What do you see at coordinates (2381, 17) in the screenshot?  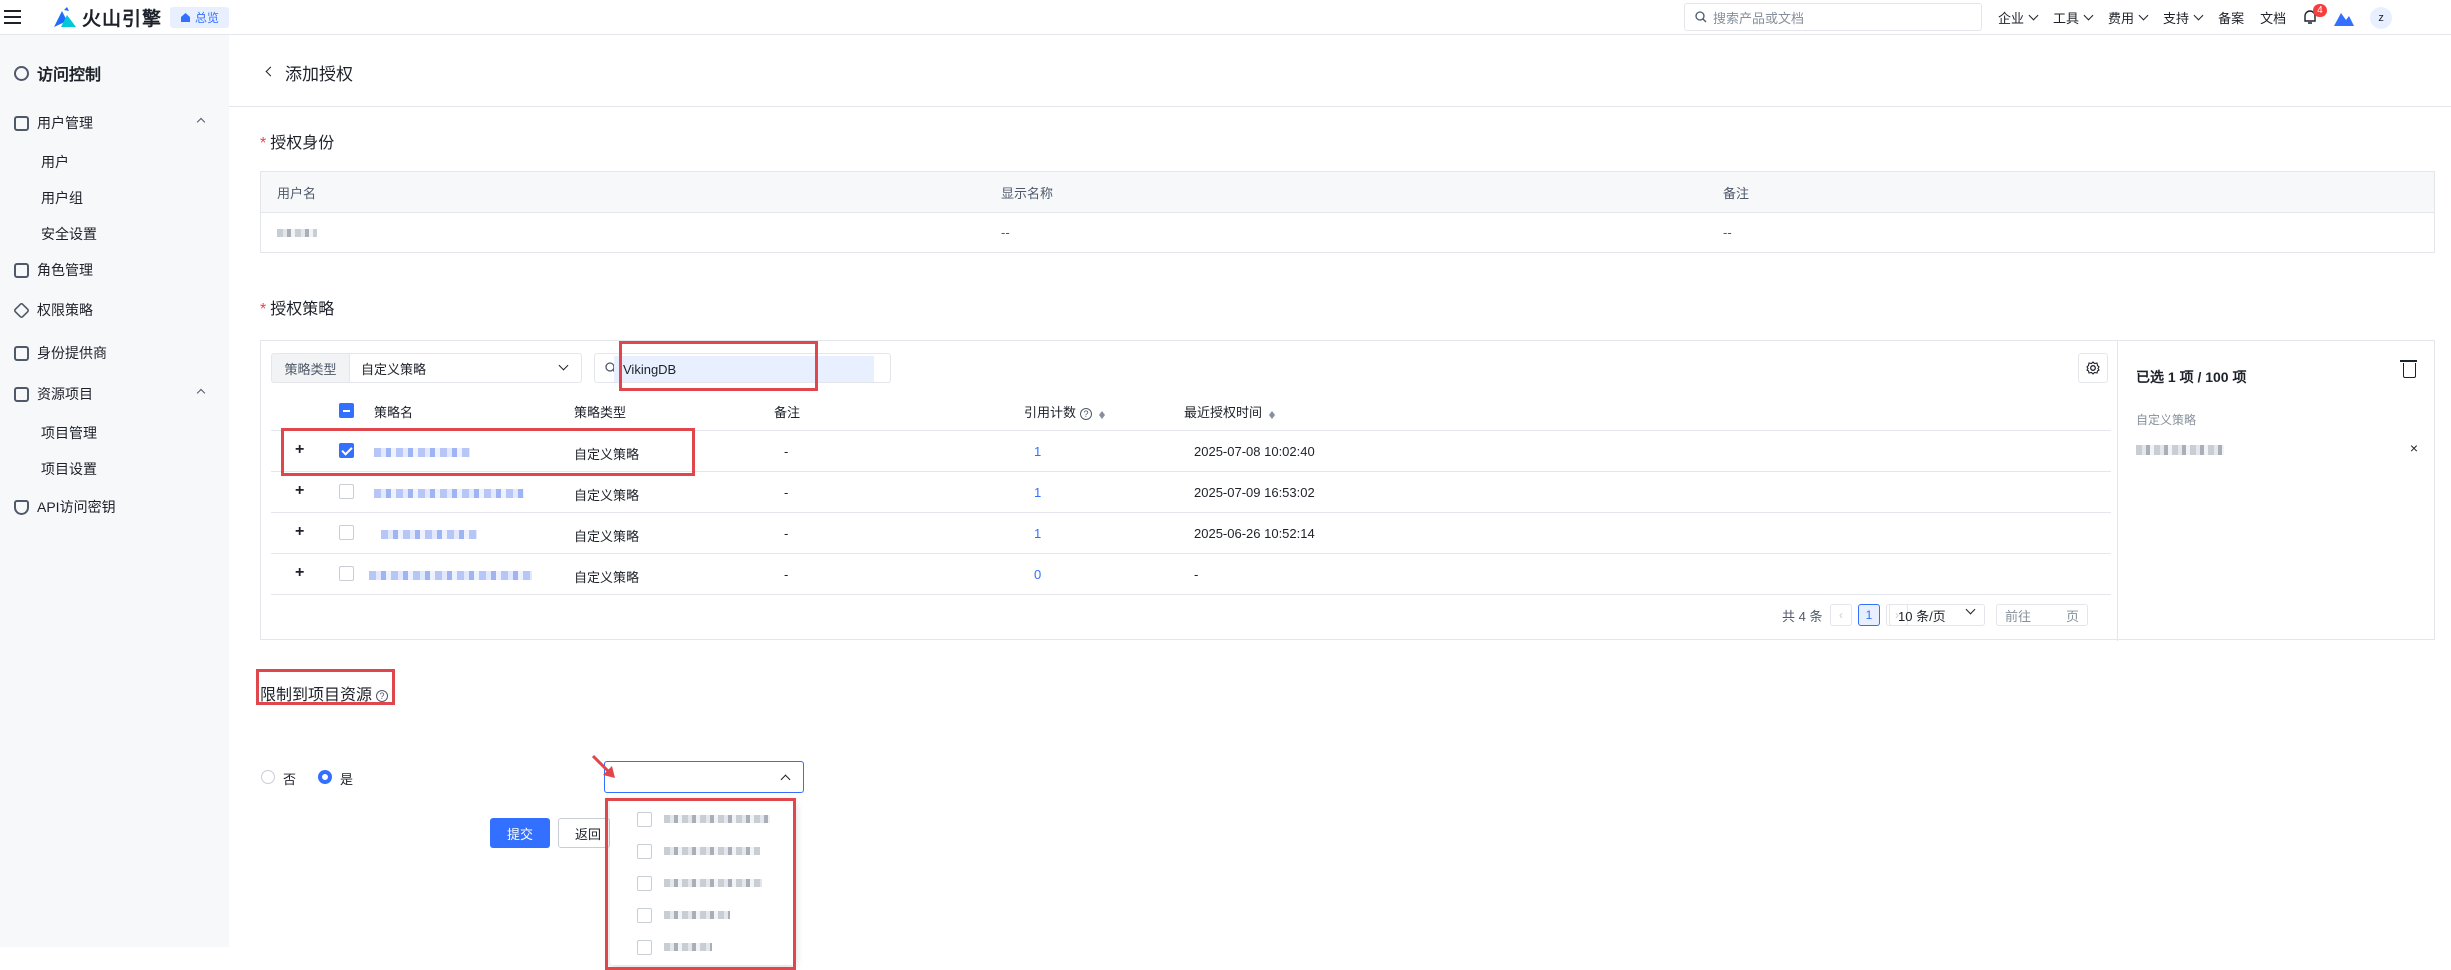 I see `avatar: z` at bounding box center [2381, 17].